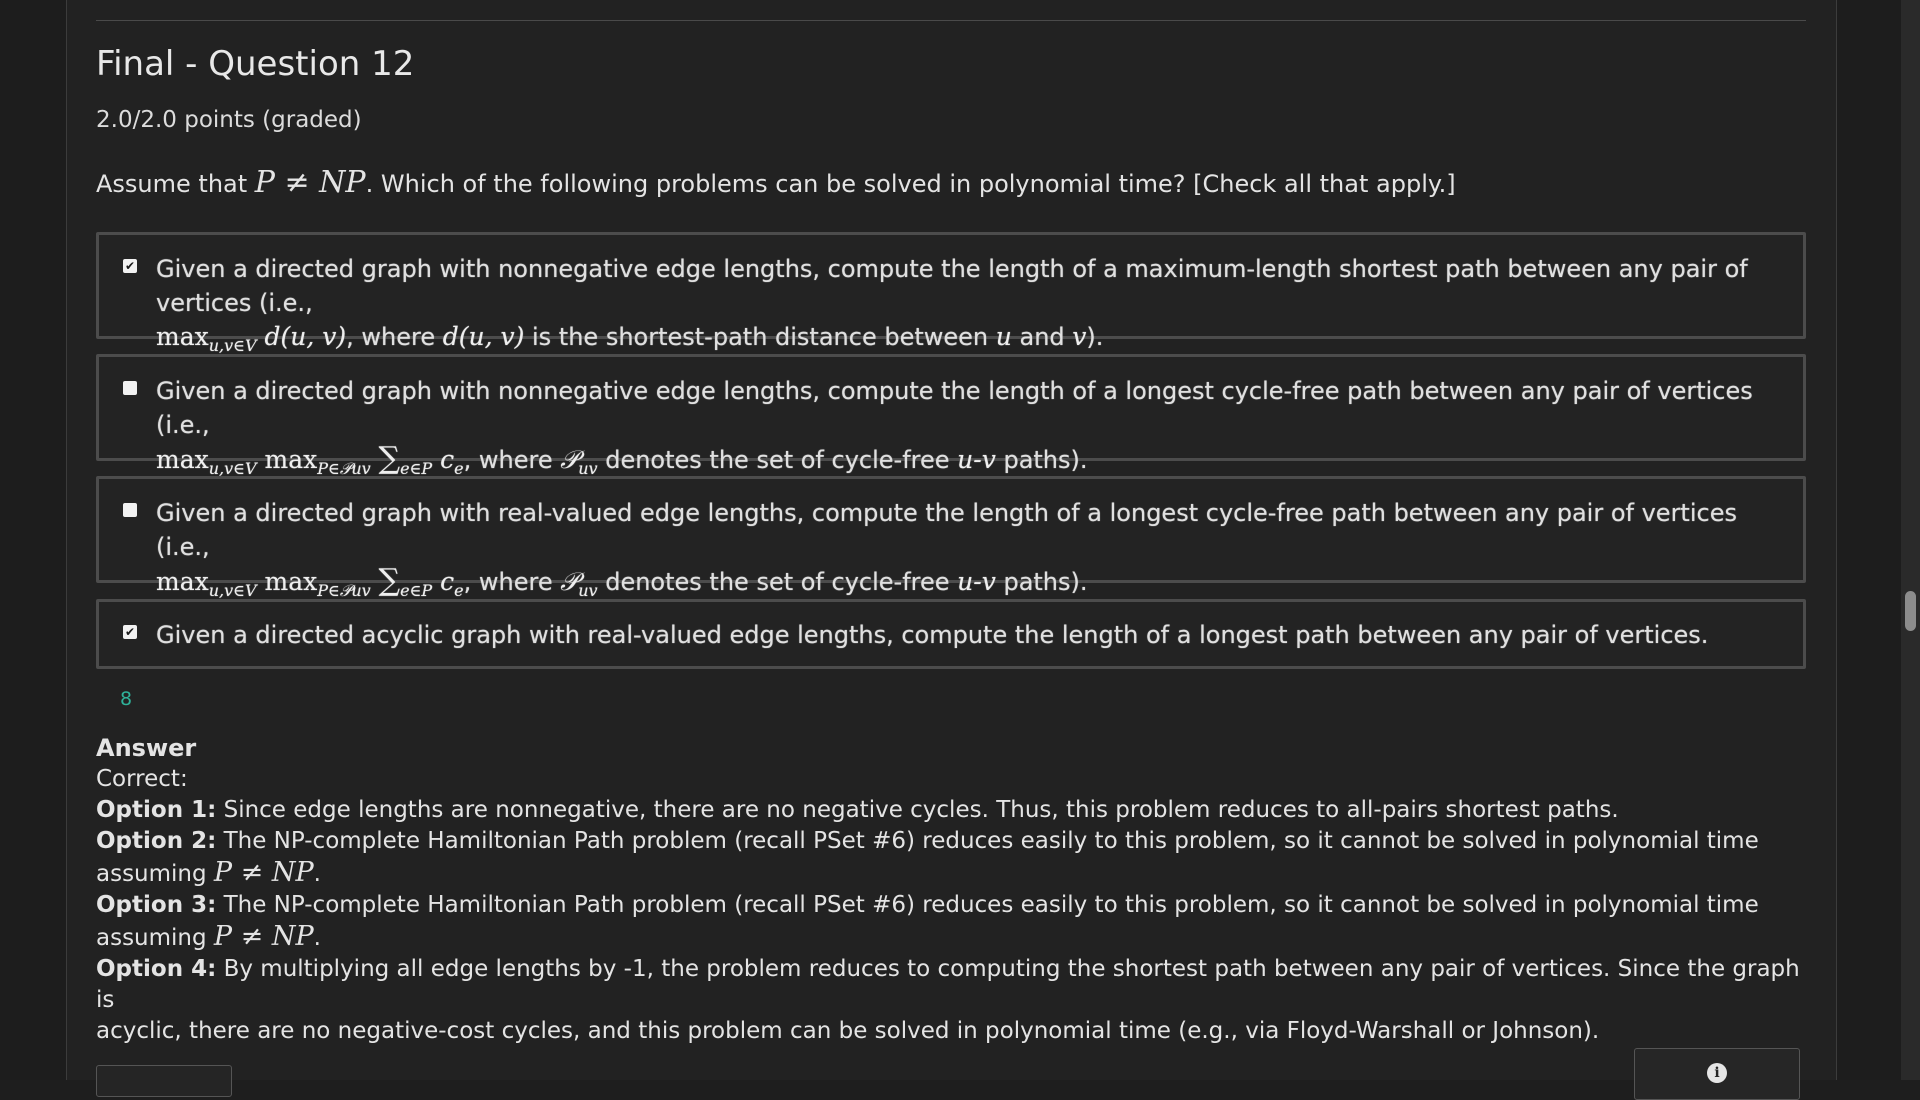 This screenshot has width=1920, height=1100. I want to click on prompt-text-before: Assume that, so click(175, 184).